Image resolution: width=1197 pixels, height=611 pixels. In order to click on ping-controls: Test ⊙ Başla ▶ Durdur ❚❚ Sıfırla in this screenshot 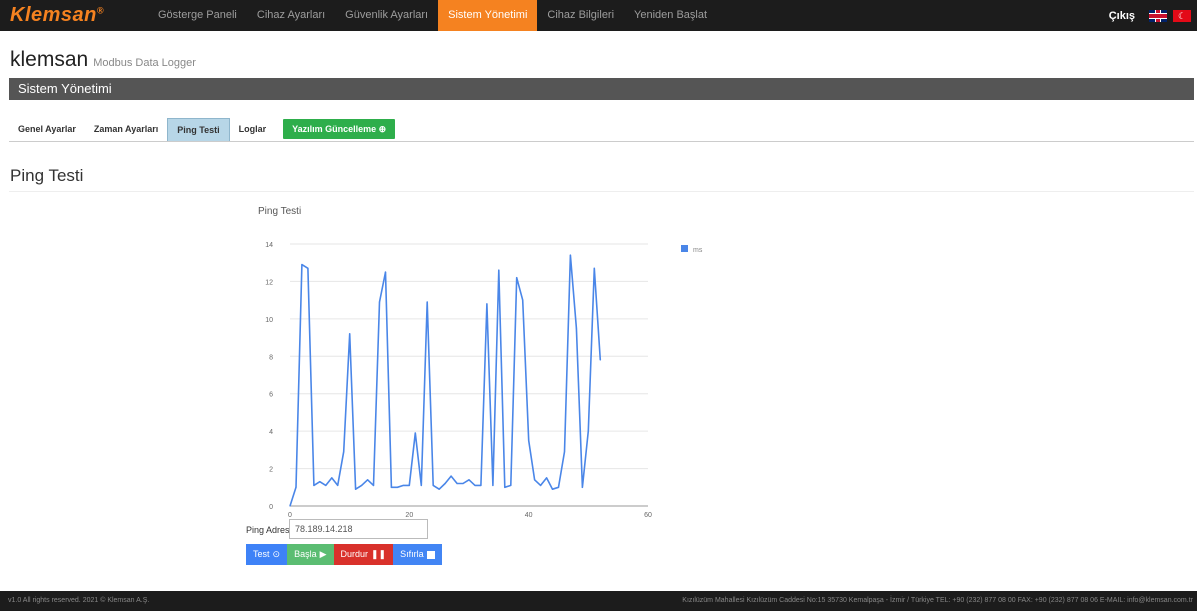, I will do `click(344, 554)`.